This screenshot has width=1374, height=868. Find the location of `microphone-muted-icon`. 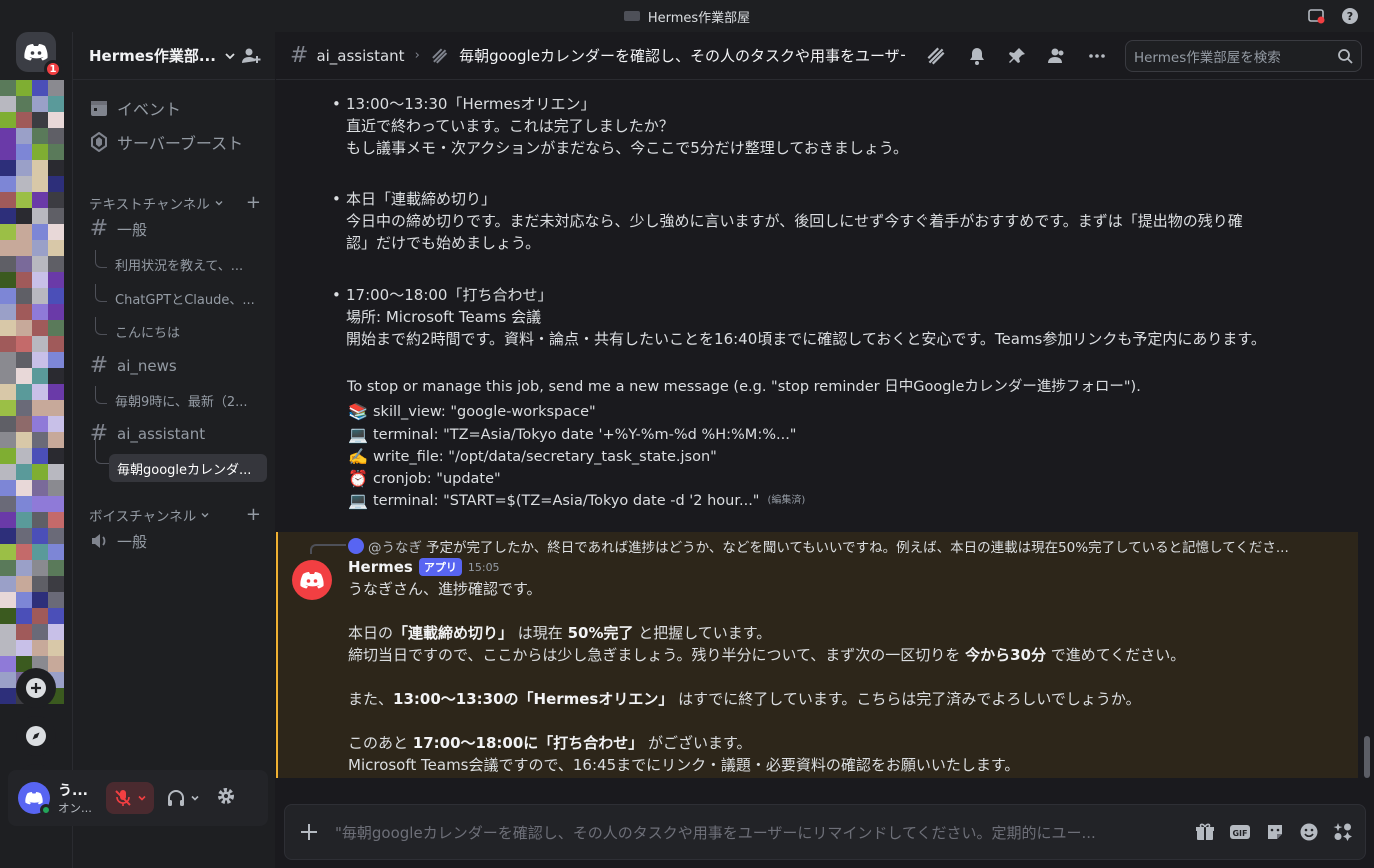

microphone-muted-icon is located at coordinates (123, 798).